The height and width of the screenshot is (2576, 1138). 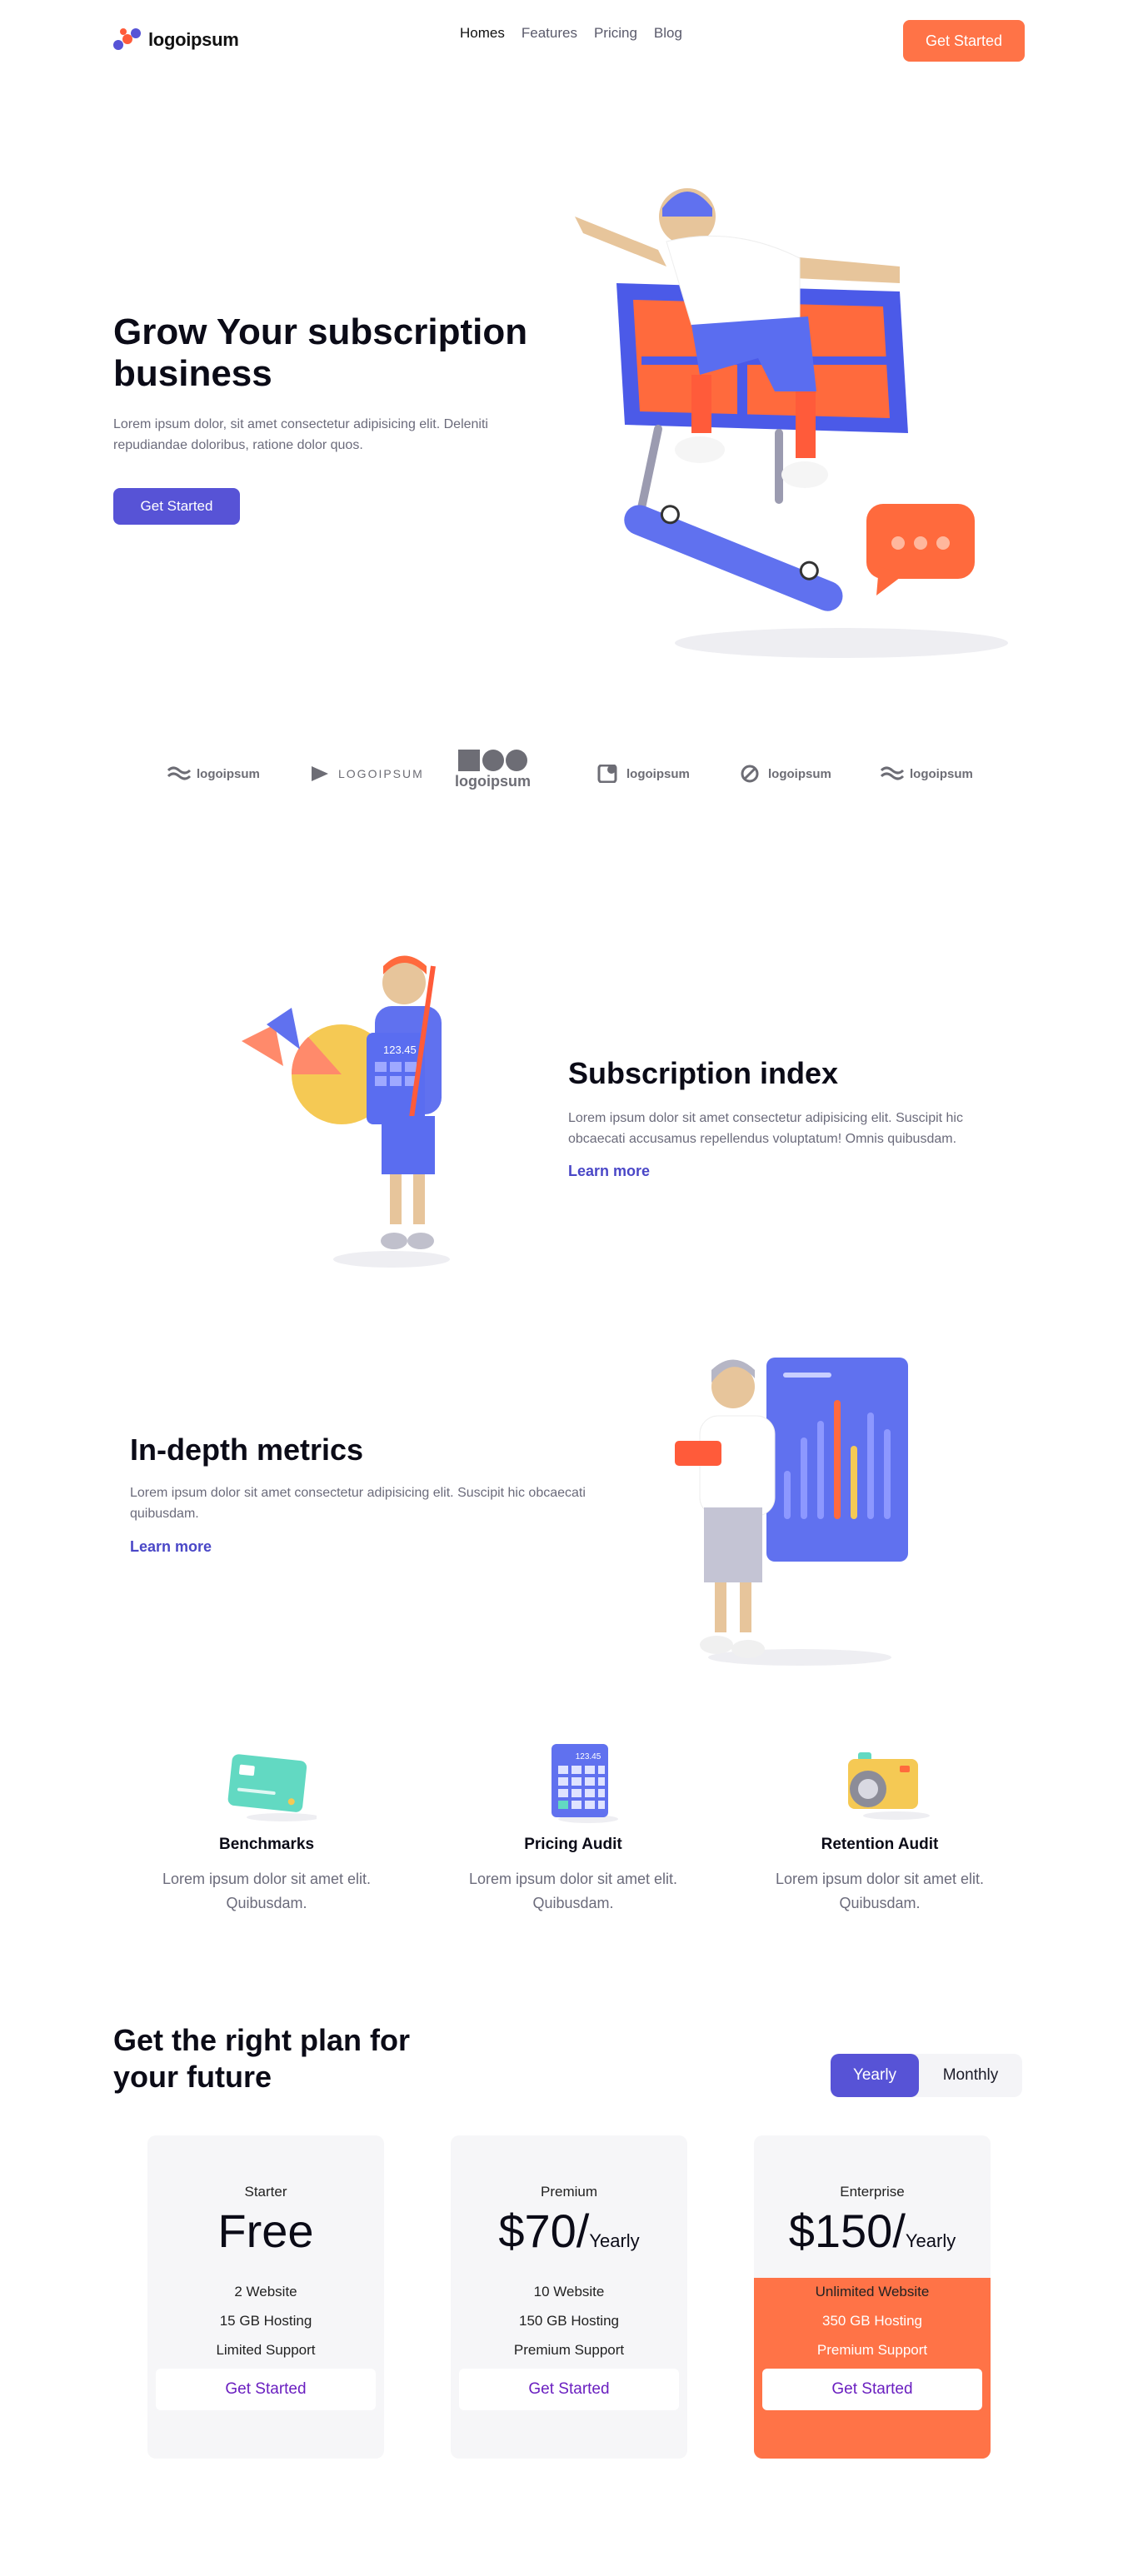 What do you see at coordinates (194, 39) in the screenshot?
I see `logo-text: logoipsum` at bounding box center [194, 39].